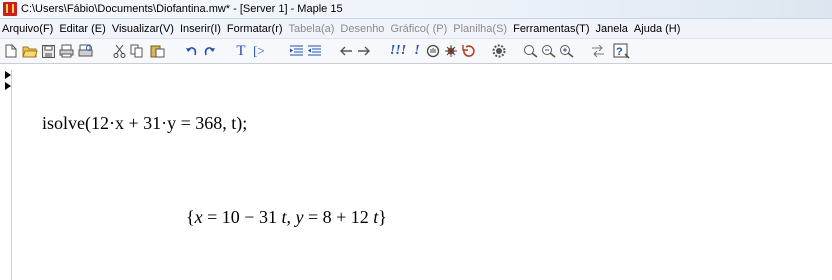 This screenshot has height=280, width=832. What do you see at coordinates (314, 51) in the screenshot?
I see `outdent-icon` at bounding box center [314, 51].